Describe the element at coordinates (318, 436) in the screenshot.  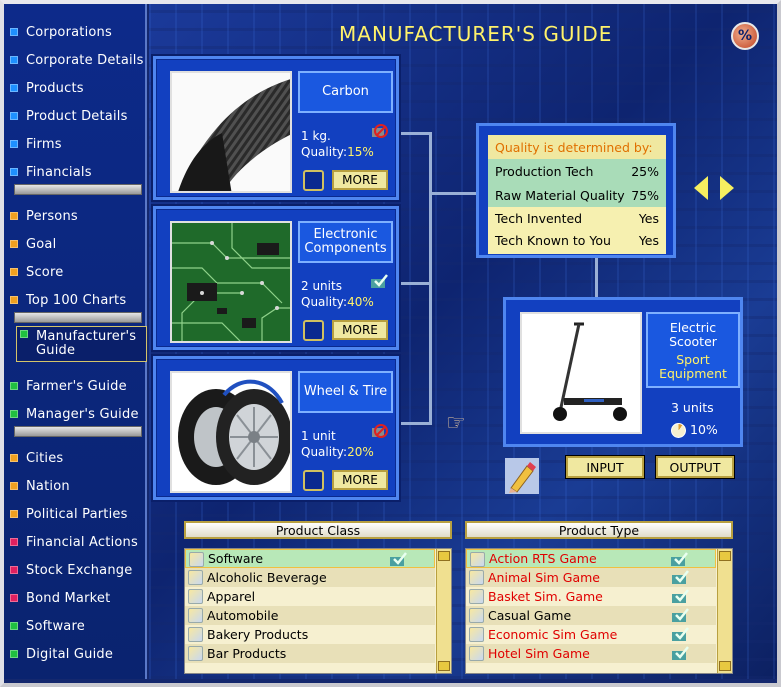
I see `input-quantity: 1 unit` at that location.